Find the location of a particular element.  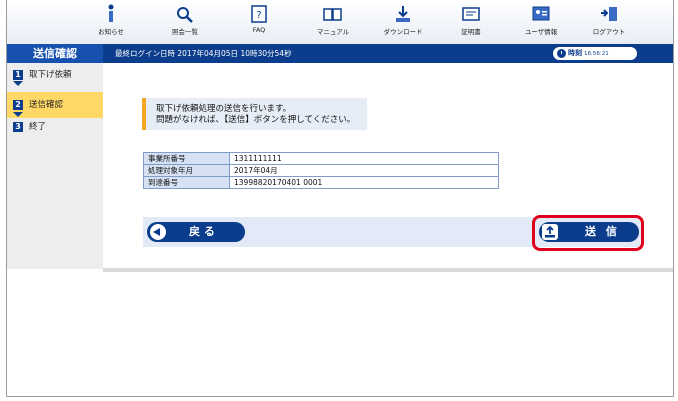

toolbar-manual: マニュアル is located at coordinates (333, 19).